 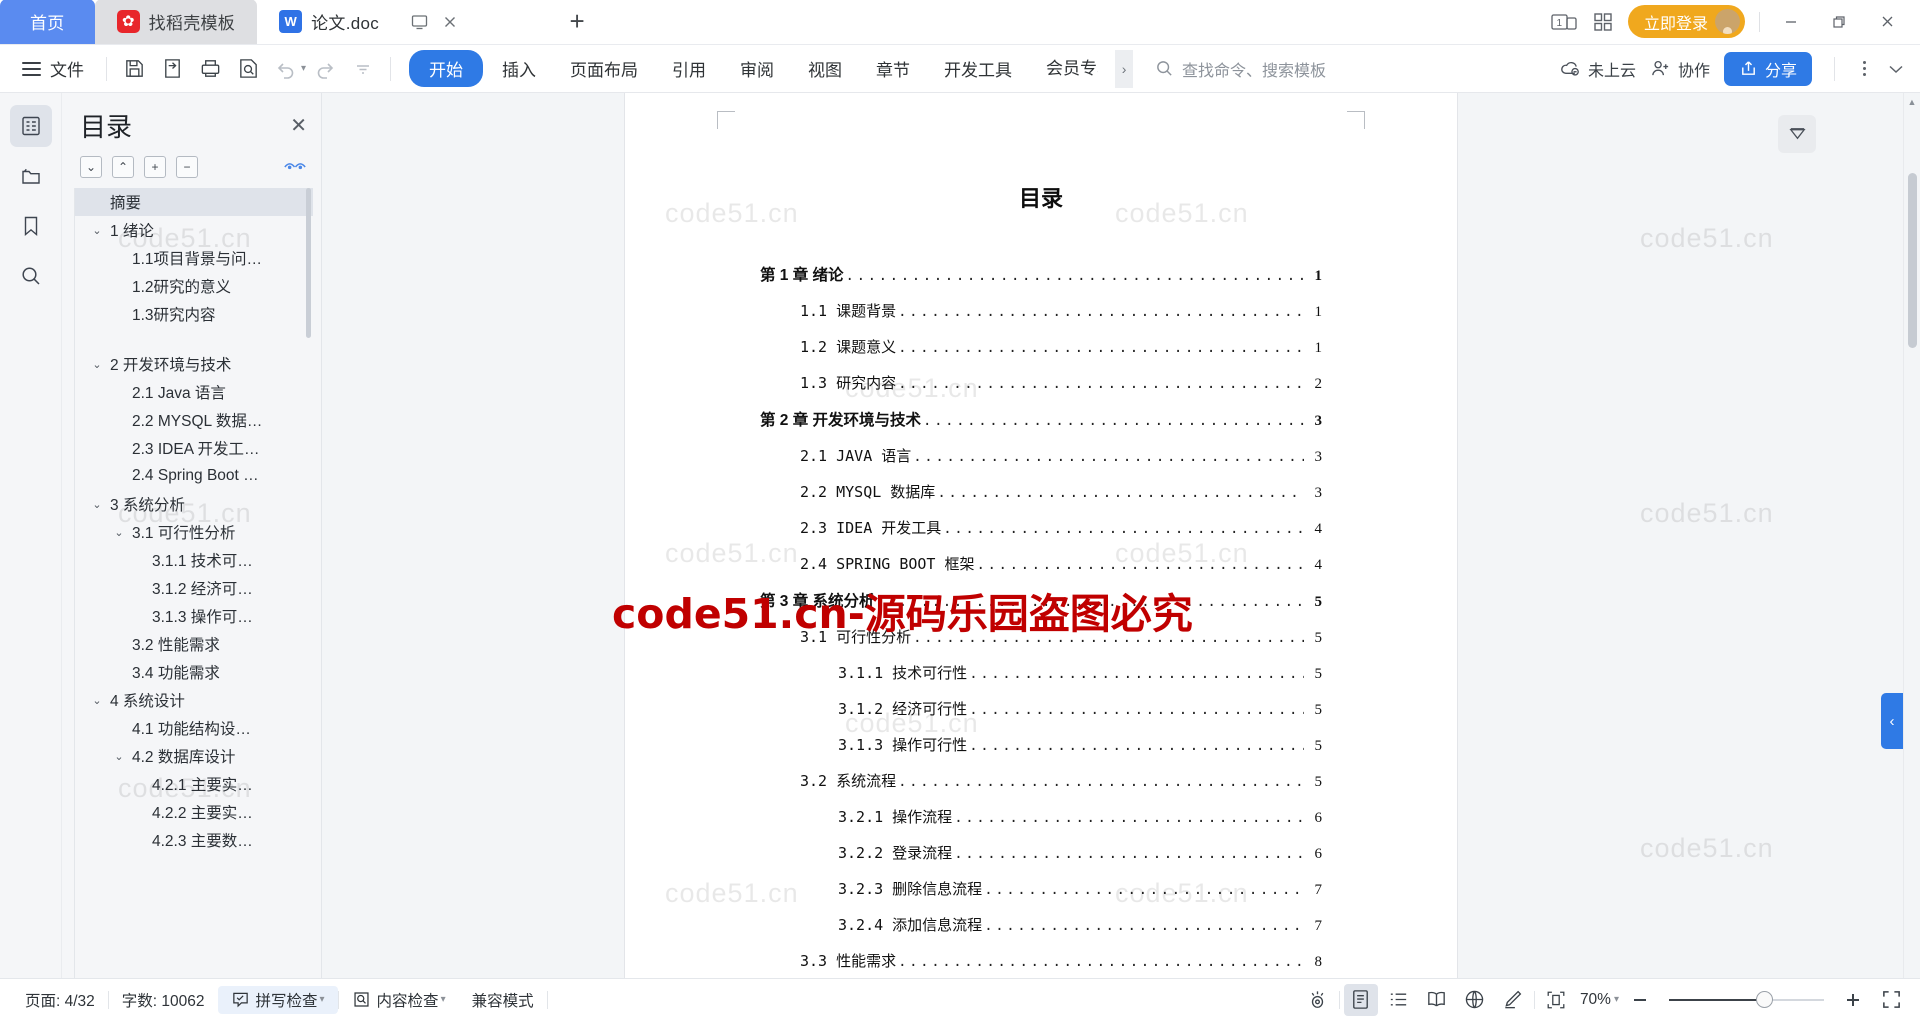 I want to click on expand-all-button: +, so click(x=155, y=167).